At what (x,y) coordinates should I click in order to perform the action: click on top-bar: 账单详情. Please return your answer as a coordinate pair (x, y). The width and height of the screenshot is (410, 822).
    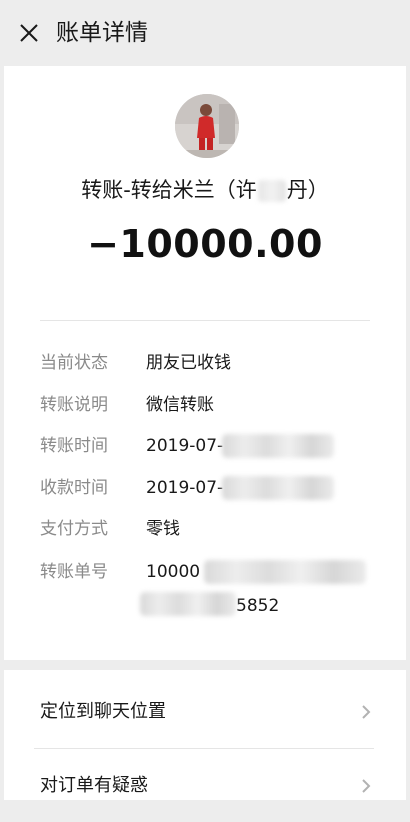
    Looking at the image, I should click on (205, 33).